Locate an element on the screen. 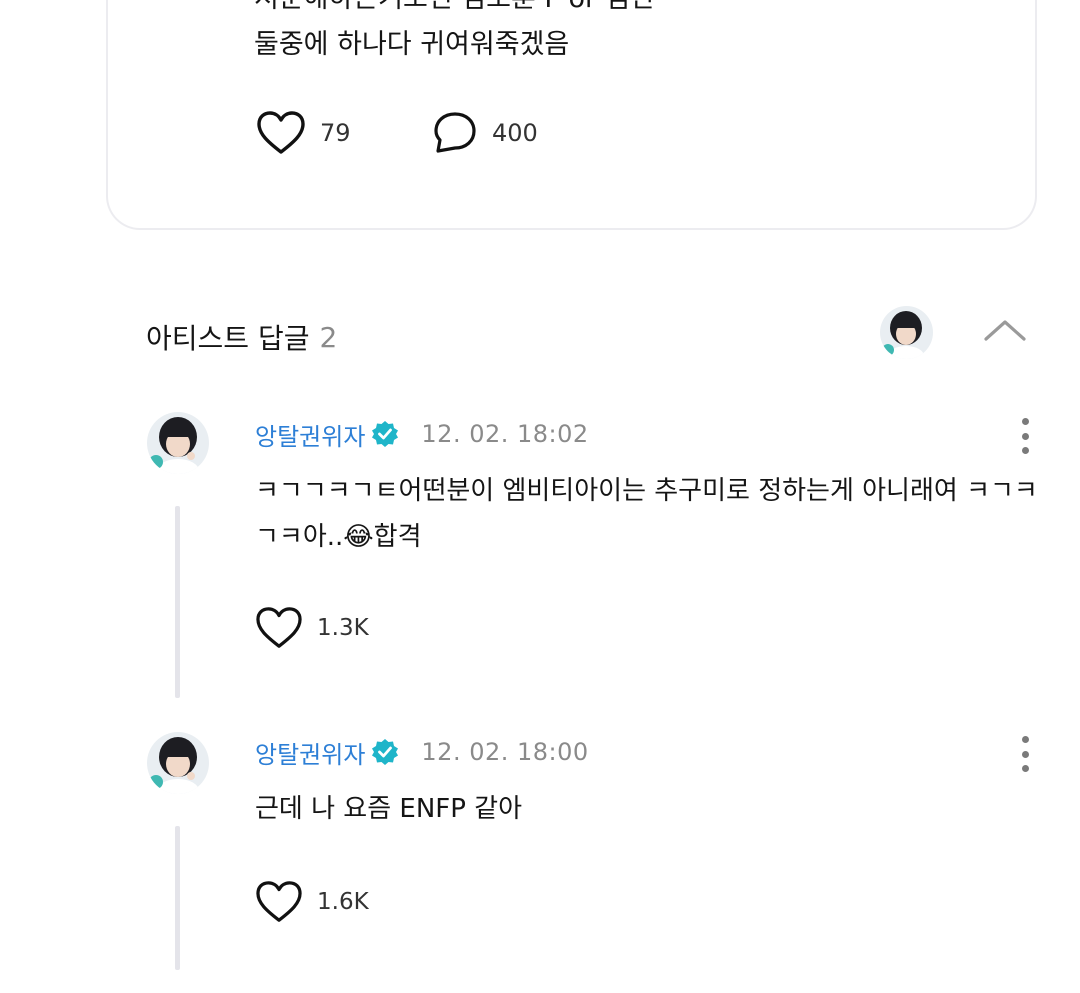  artist-replies-count: 2 is located at coordinates (328, 337).